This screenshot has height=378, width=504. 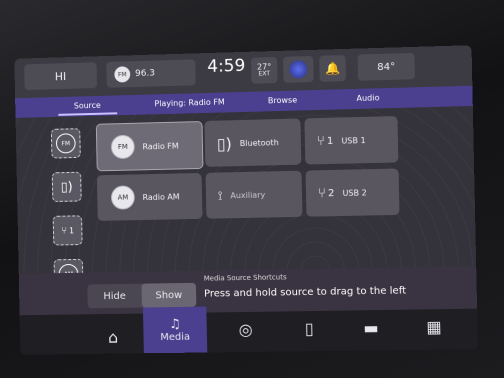 I want to click on nav-media: ♫ Media, so click(x=175, y=330).